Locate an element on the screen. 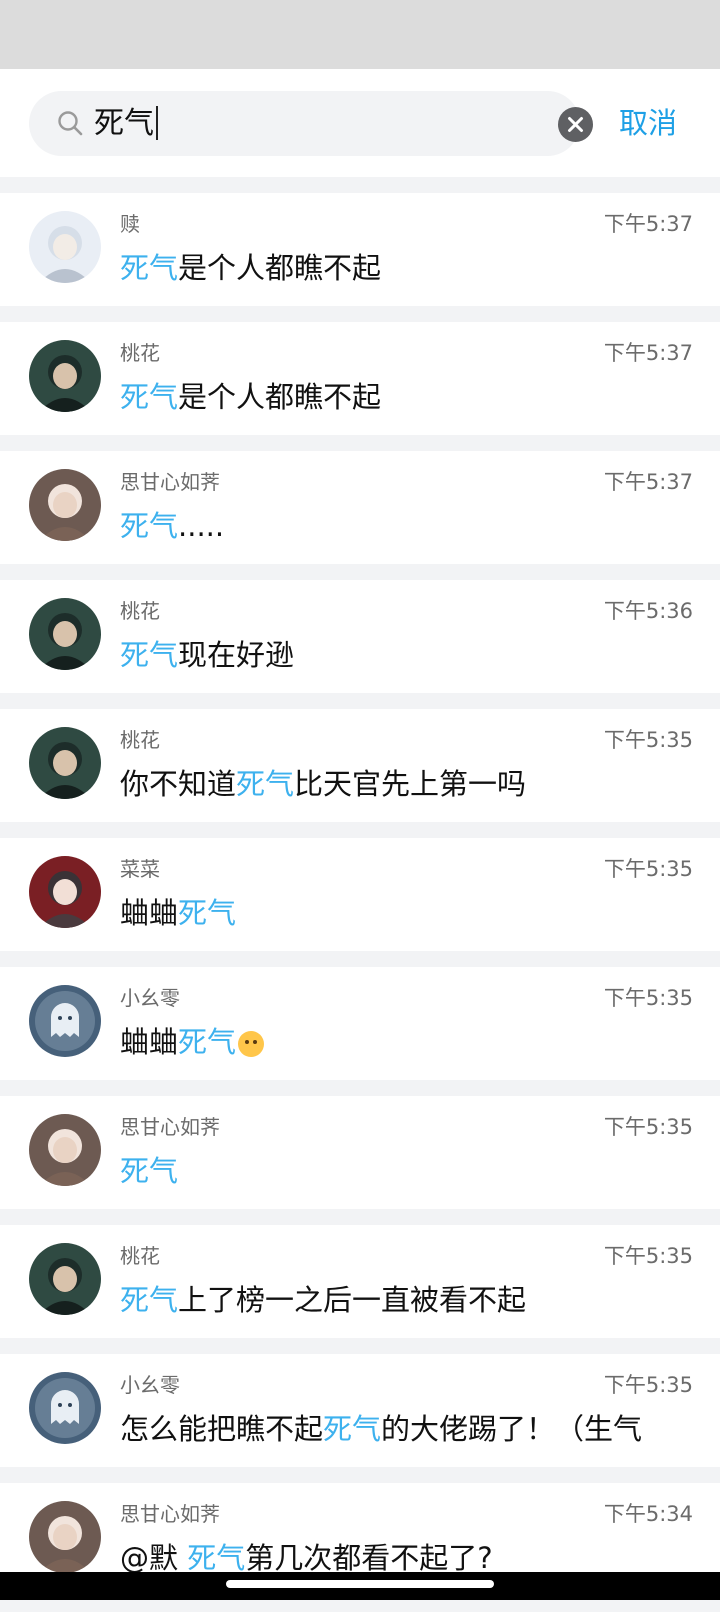 This screenshot has width=720, height=1612. search-query: 死气 is located at coordinates (126, 123).